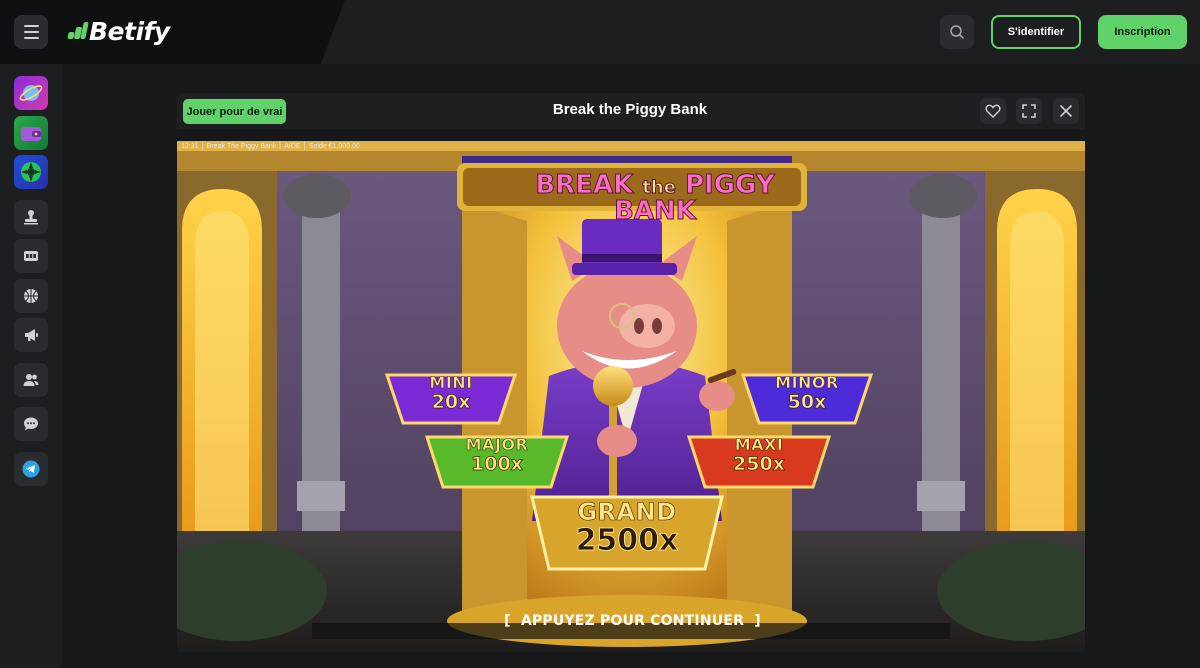 The image size is (1200, 668). I want to click on jackpot-mini: MINI 20x, so click(451, 393).